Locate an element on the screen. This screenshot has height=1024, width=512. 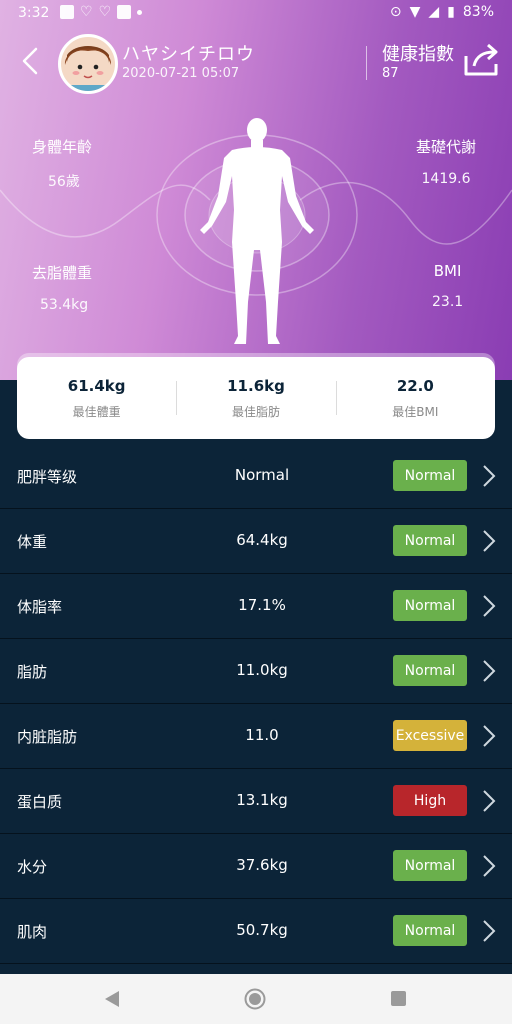
metric-name: 肌肉 is located at coordinates (32, 932).